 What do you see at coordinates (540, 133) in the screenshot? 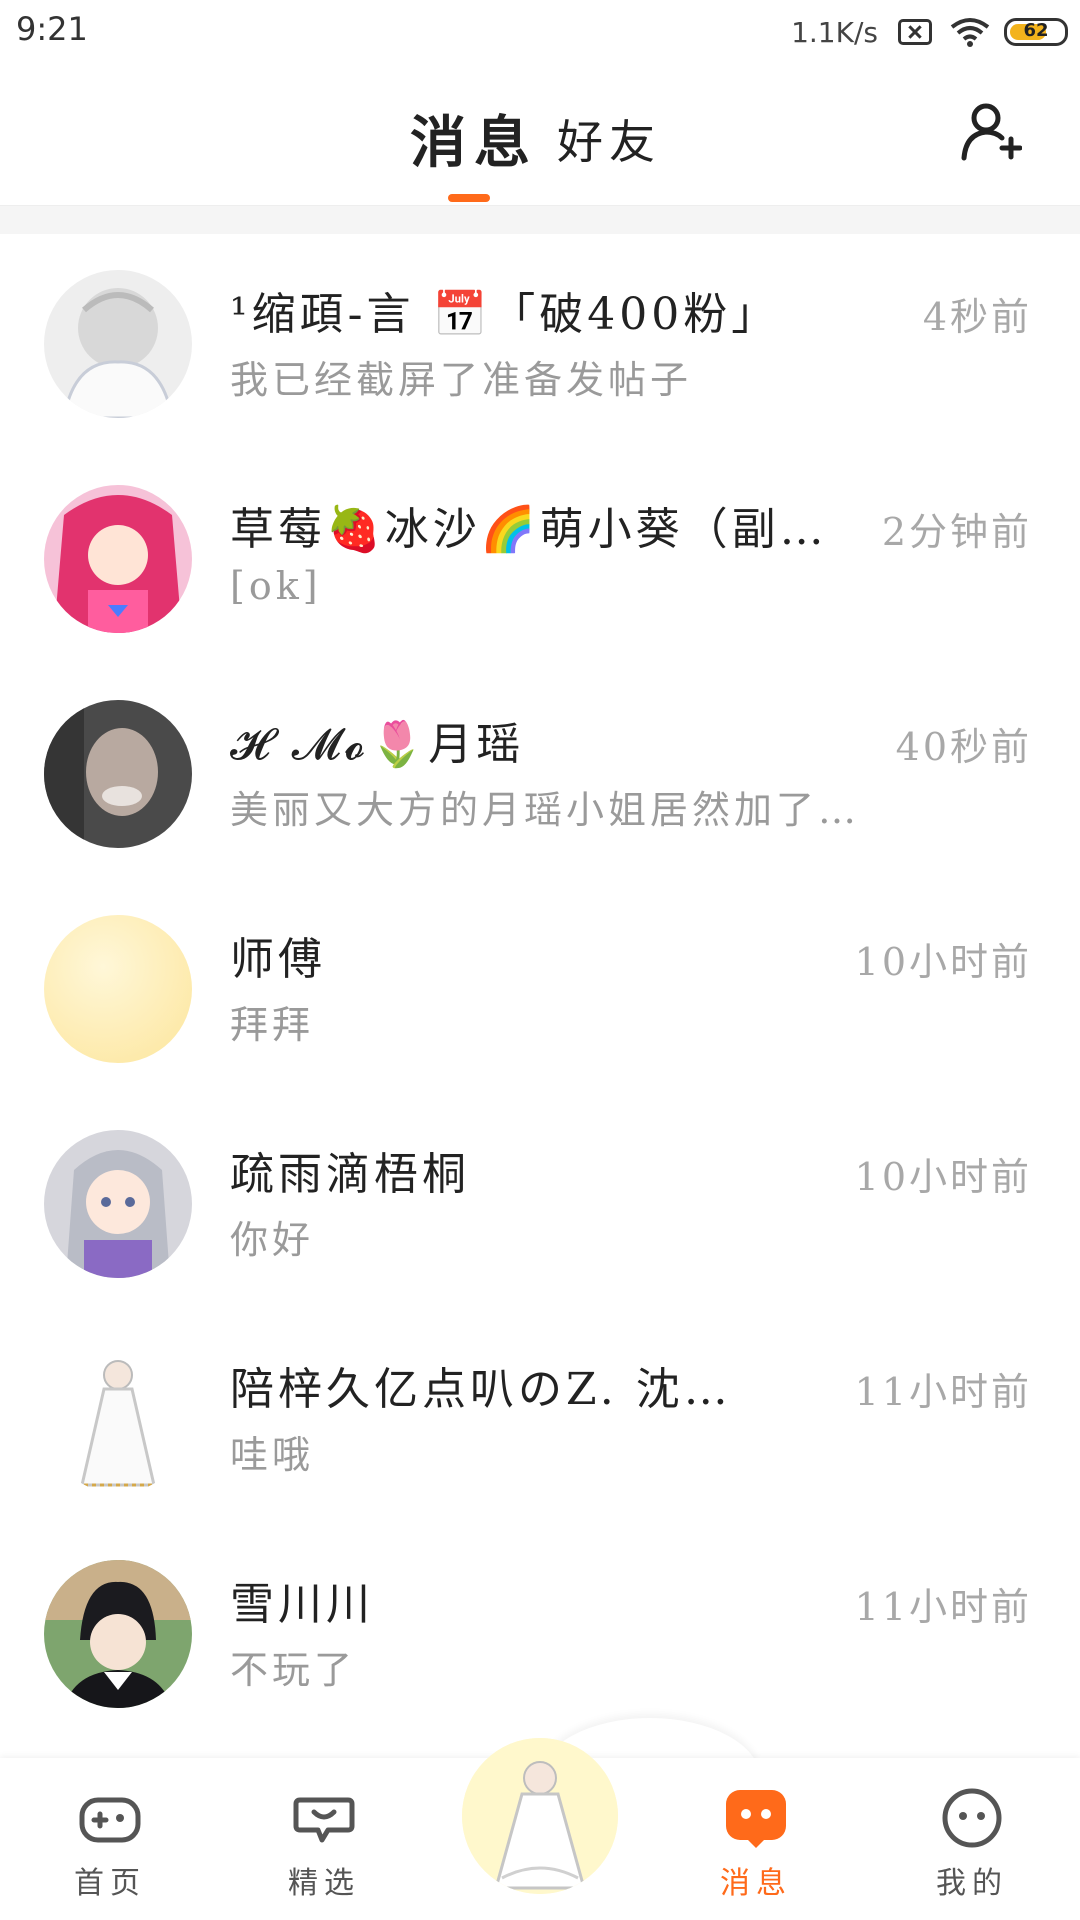
I see `header: 消息 好友` at bounding box center [540, 133].